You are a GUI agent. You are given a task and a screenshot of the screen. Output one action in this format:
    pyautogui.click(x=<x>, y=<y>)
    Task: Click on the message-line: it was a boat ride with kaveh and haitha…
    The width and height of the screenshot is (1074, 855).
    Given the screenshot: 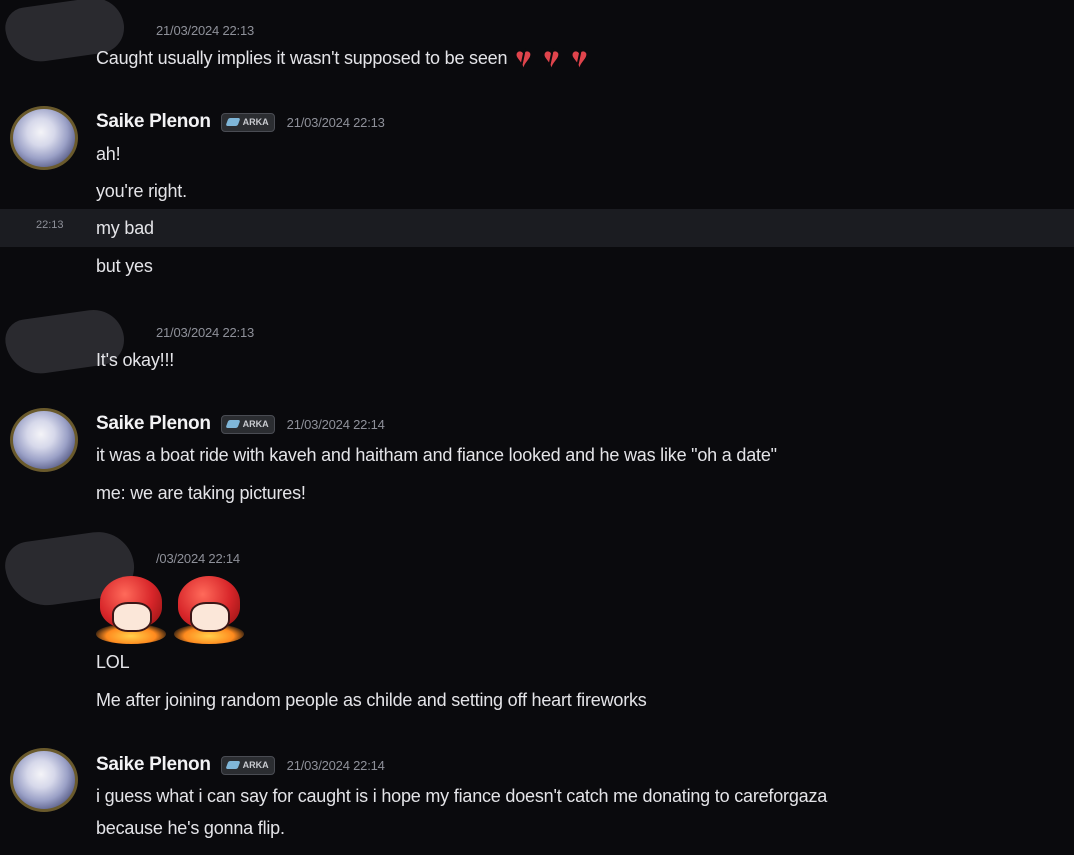 What is the action you would take?
    pyautogui.click(x=436, y=455)
    